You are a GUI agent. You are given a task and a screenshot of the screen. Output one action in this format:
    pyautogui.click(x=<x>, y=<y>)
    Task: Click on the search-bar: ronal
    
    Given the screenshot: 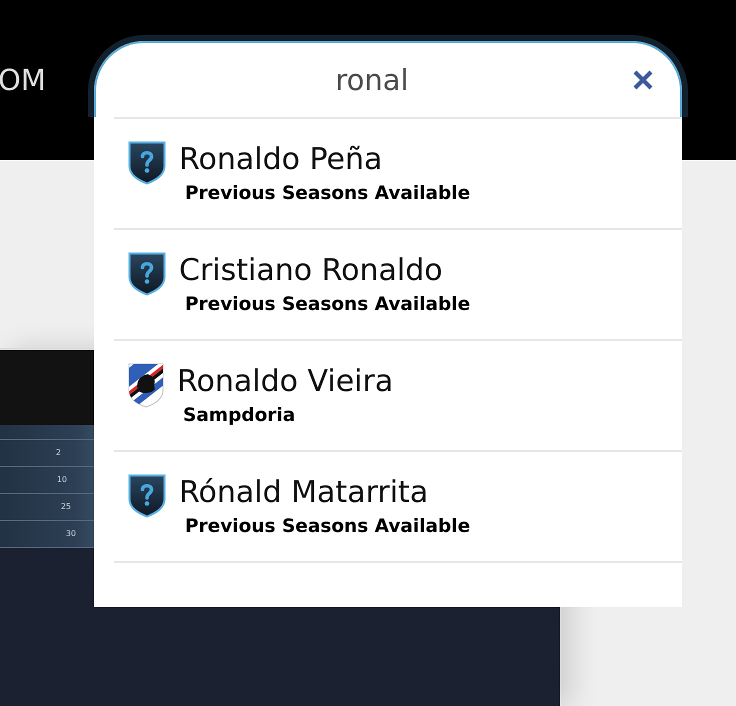 What is the action you would take?
    pyautogui.click(x=388, y=76)
    